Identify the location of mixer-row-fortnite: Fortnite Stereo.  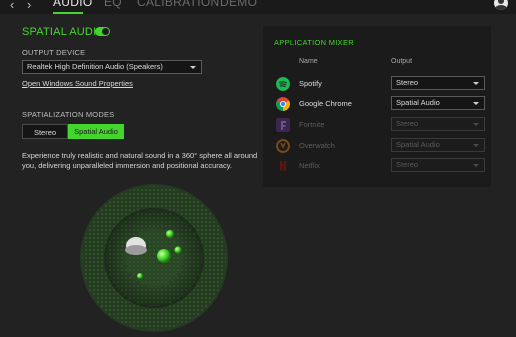
(377, 125).